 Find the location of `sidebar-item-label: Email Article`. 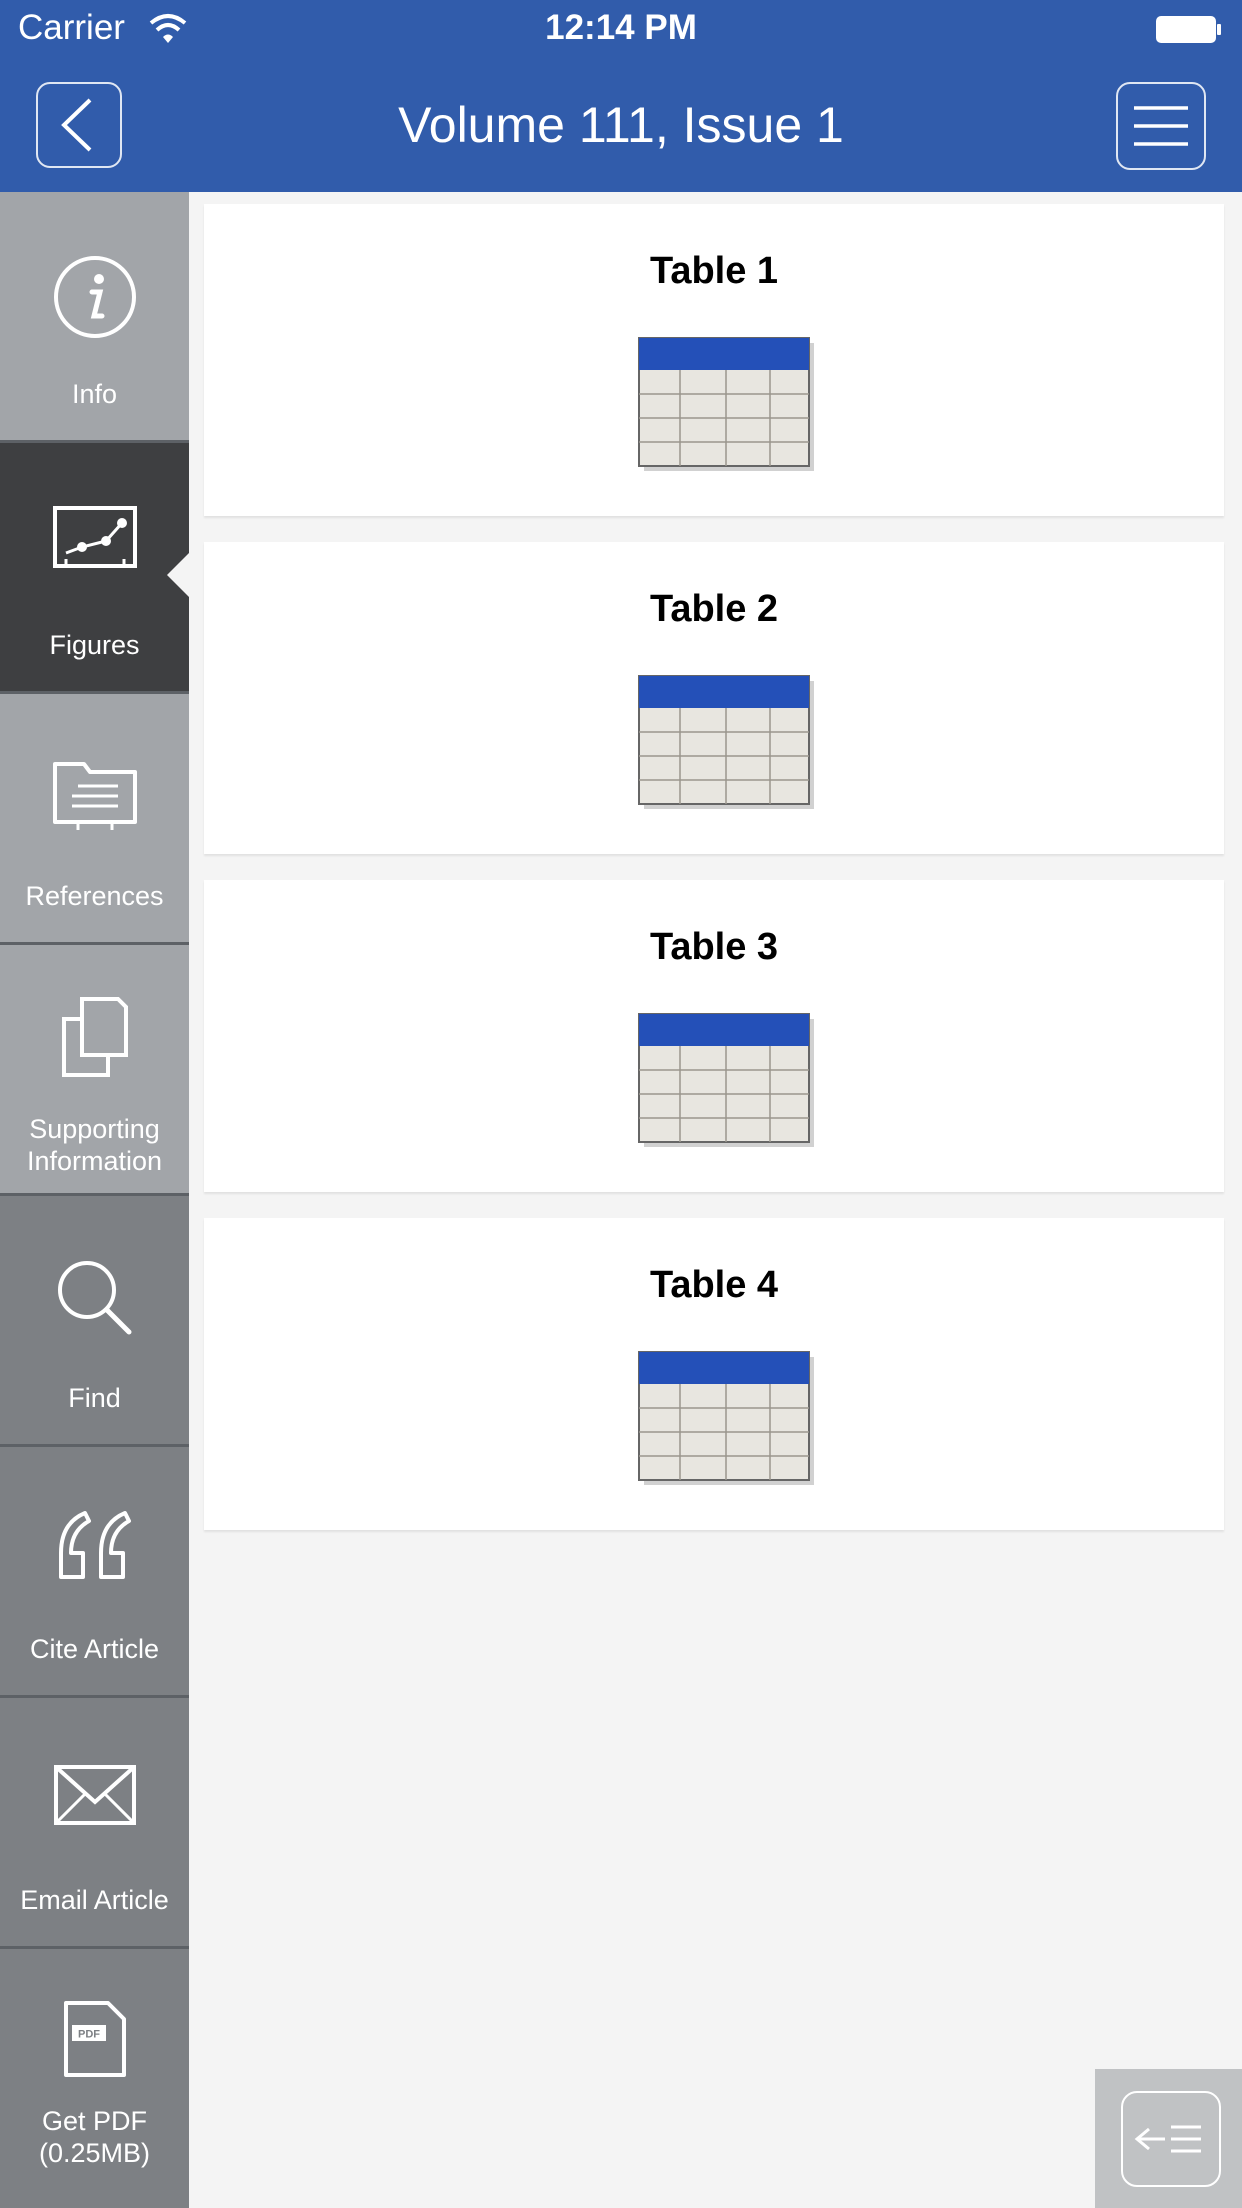

sidebar-item-label: Email Article is located at coordinates (94, 1900).